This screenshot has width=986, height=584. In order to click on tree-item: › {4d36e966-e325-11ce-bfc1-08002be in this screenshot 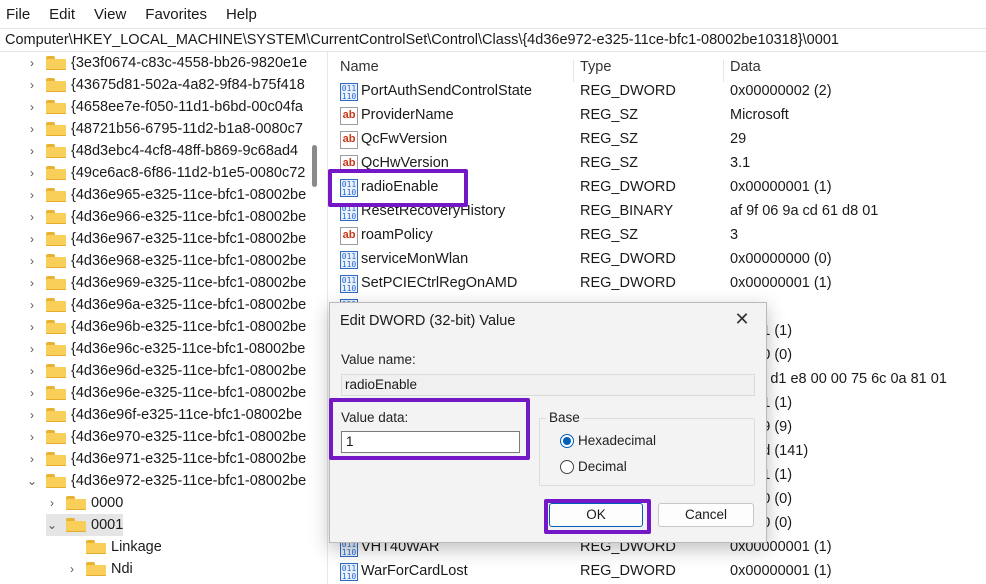, I will do `click(166, 217)`.